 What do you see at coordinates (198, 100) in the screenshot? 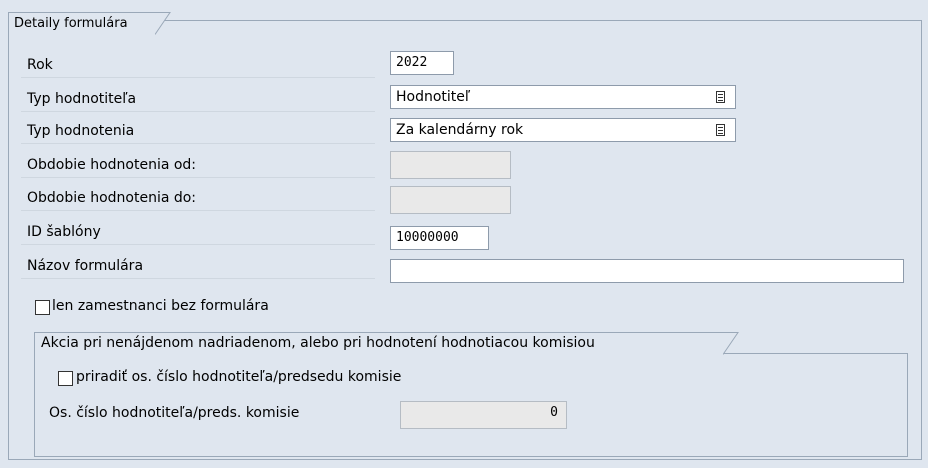
I see `row-typ-hodnotitela: Typ hodnotiteľa` at bounding box center [198, 100].